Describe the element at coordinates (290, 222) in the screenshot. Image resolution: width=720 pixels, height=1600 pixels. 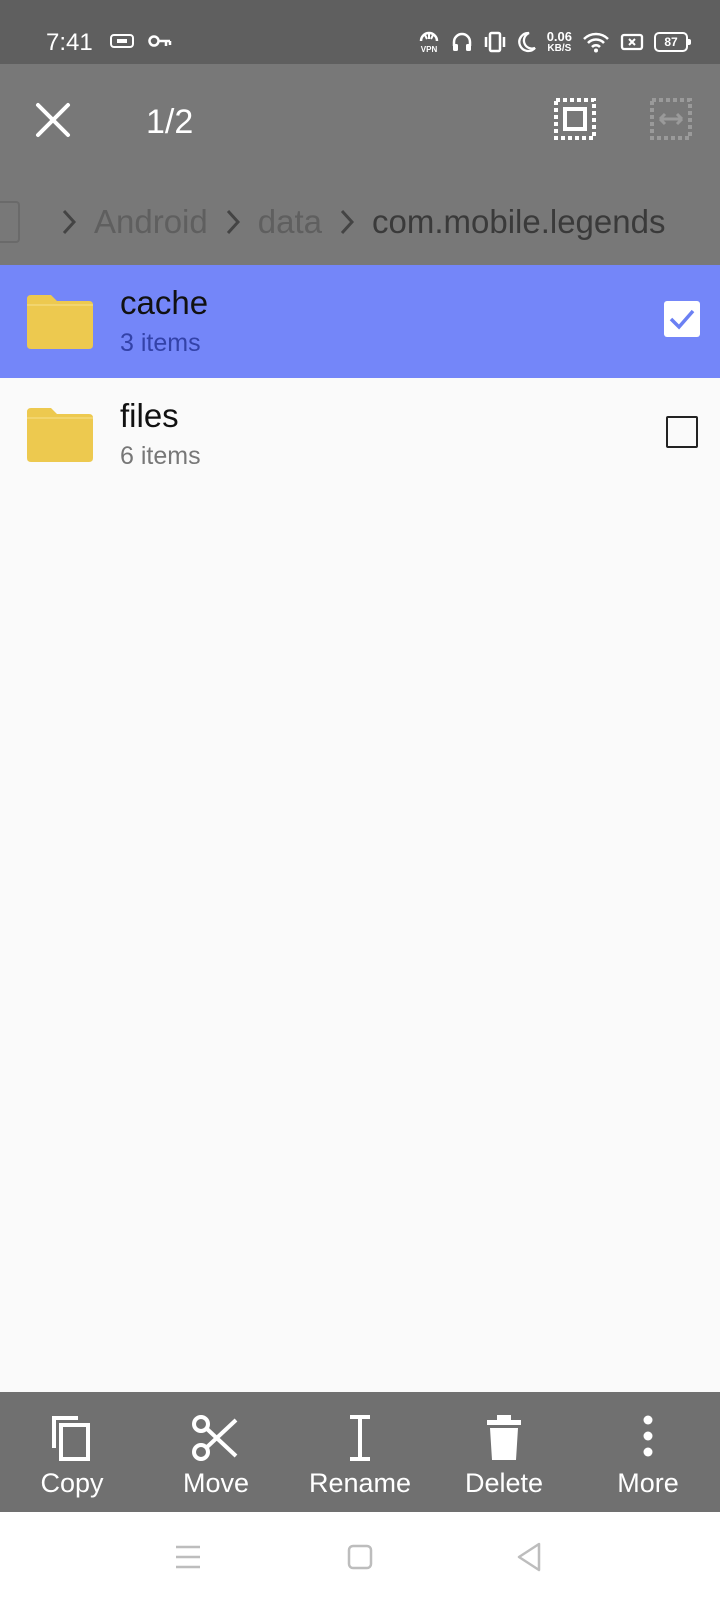
I see `breadcrumb-item-data: data` at that location.